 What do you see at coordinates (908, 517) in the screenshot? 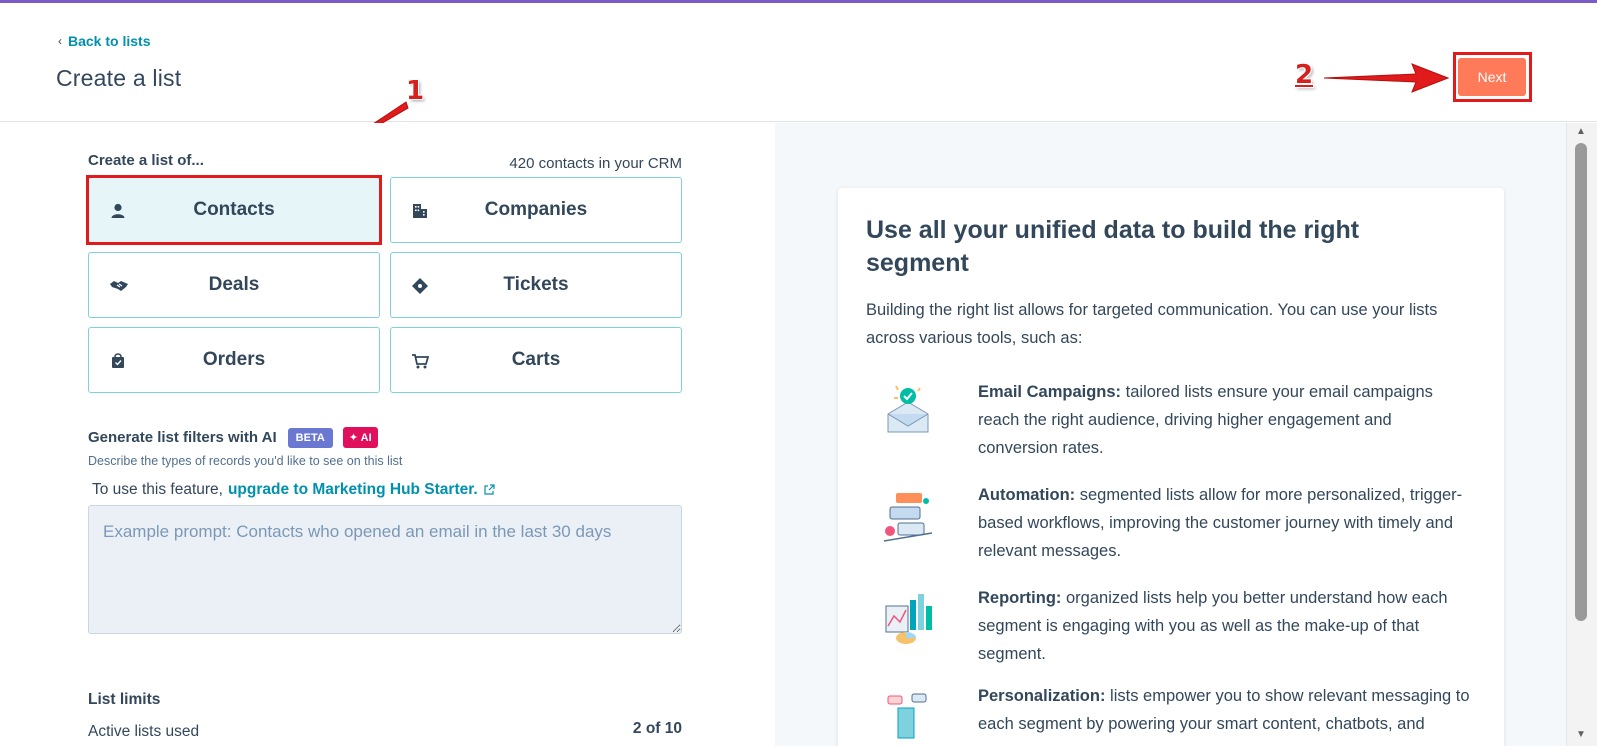
I see `automation-illustration` at bounding box center [908, 517].